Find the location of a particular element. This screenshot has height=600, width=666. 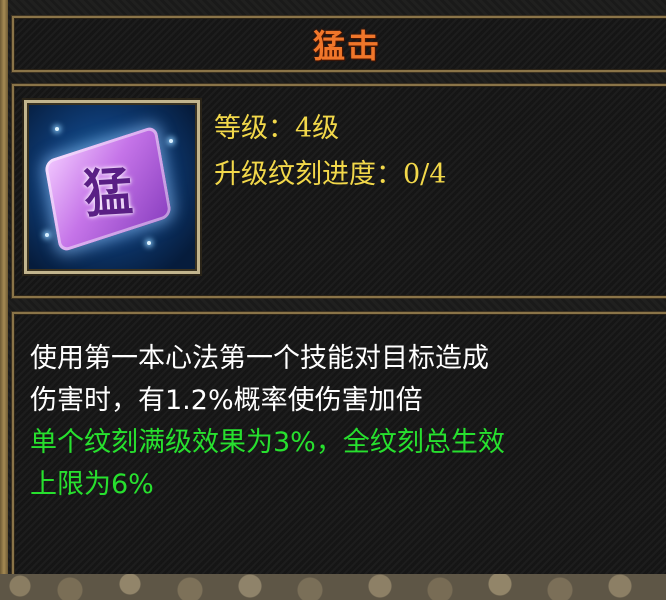

skill-icon-frame: 猛 is located at coordinates (112, 187).